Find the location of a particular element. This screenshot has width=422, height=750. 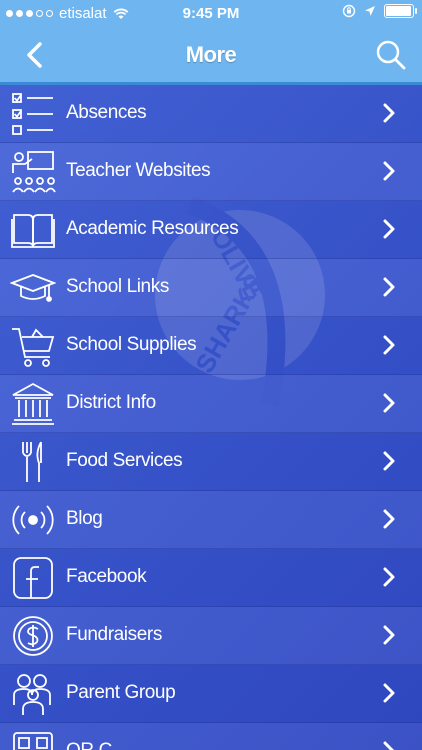

dollar-icon is located at coordinates (33, 636).